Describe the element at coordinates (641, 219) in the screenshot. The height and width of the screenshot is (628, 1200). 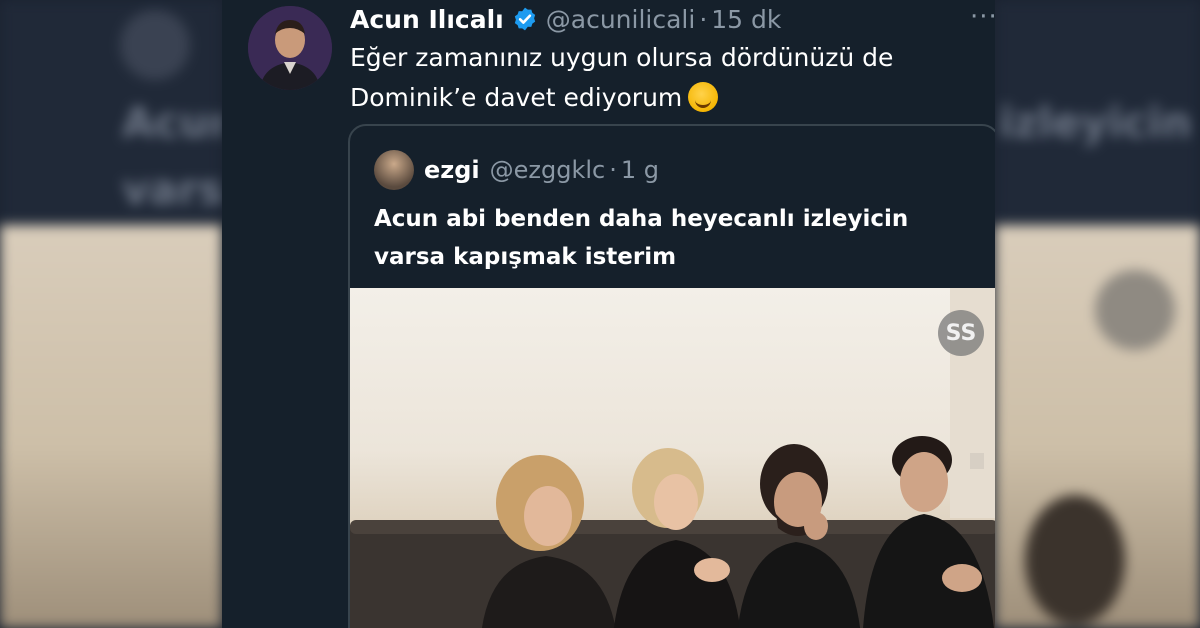
I see `quoted-text-line-1: Acun abi benden daha heyecanlı izleyicin` at that location.